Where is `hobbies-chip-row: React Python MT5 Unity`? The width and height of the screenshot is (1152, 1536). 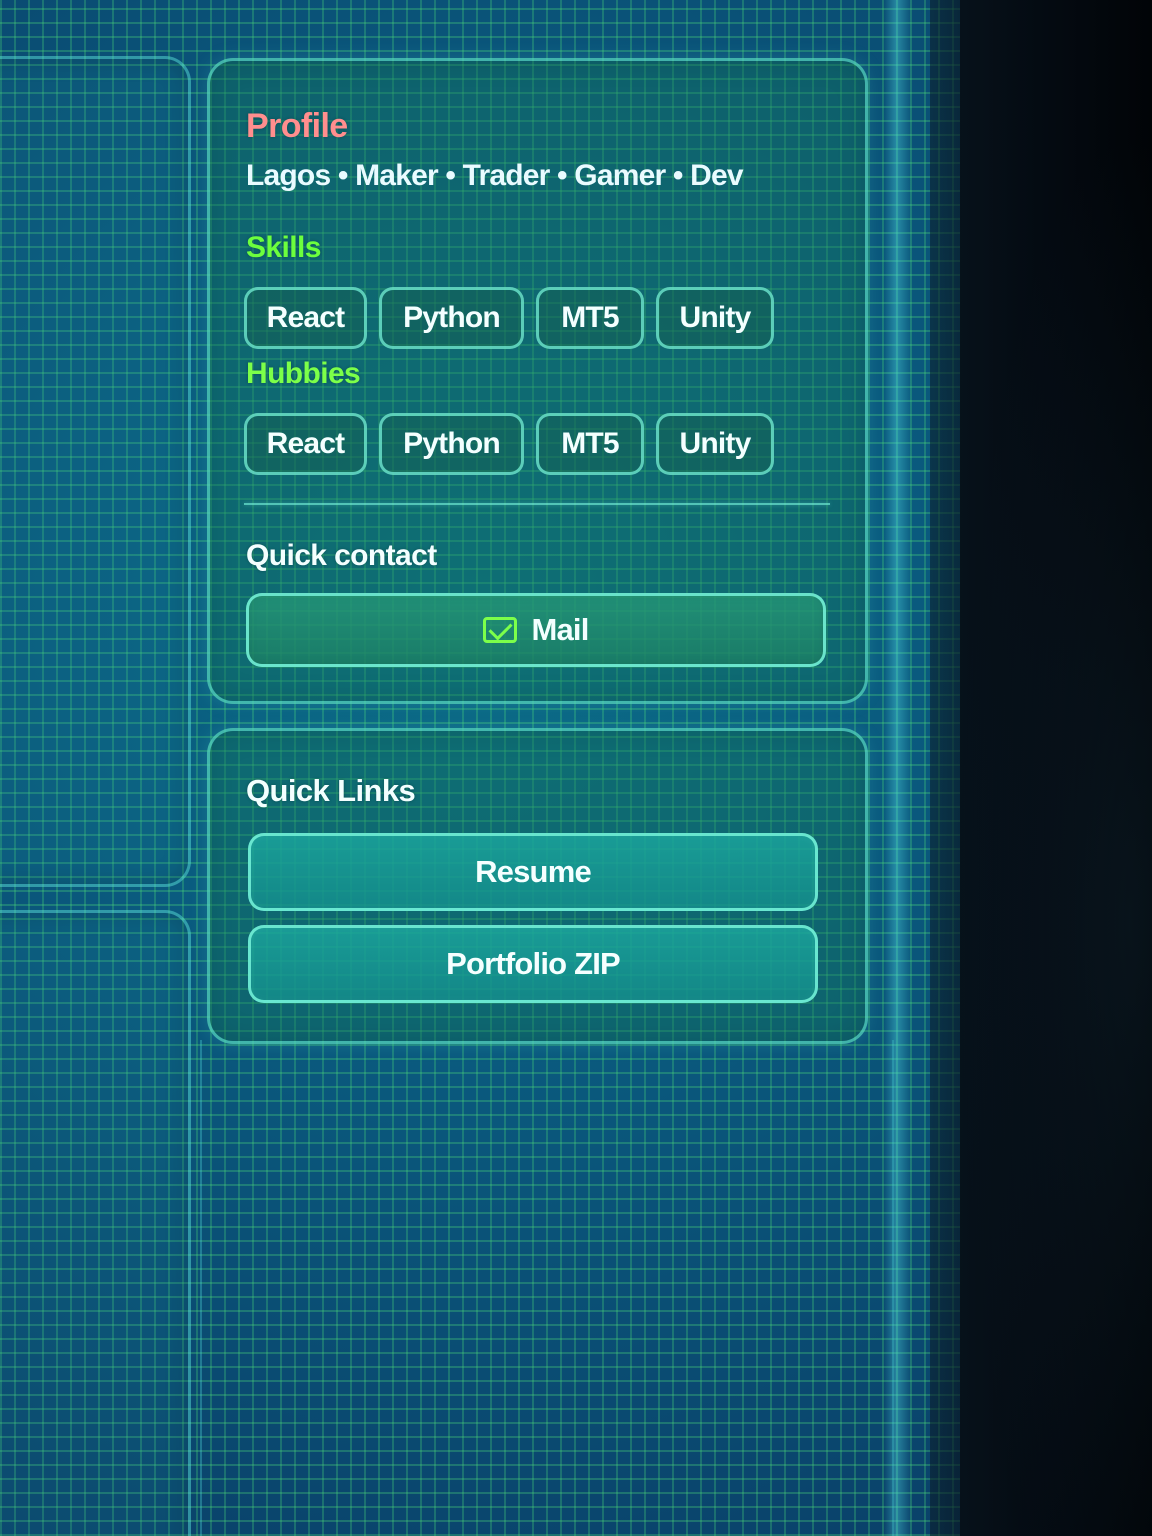 hobbies-chip-row: React Python MT5 Unity is located at coordinates (509, 444).